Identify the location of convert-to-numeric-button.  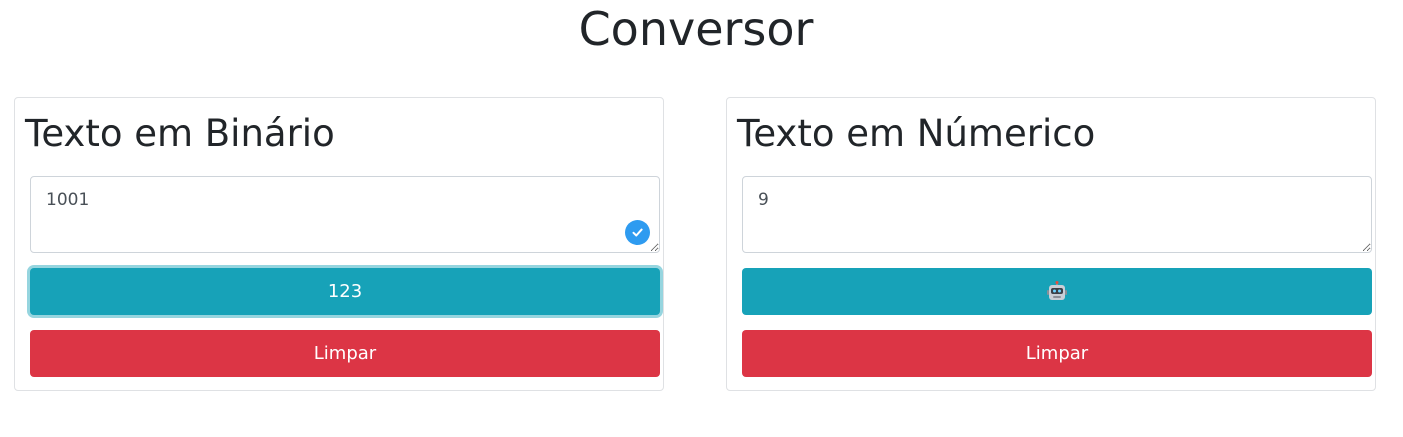
(1057, 291).